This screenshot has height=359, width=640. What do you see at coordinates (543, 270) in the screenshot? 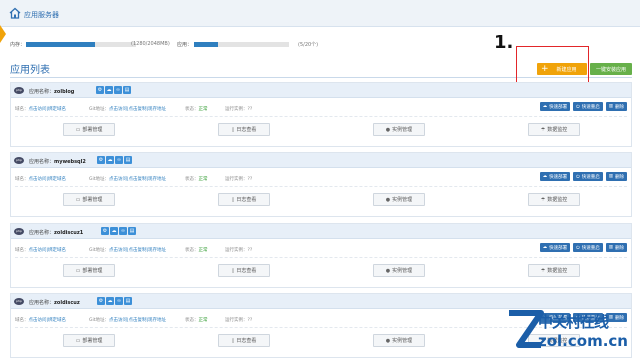
I see `umbrella-icon: ☂` at bounding box center [543, 270].